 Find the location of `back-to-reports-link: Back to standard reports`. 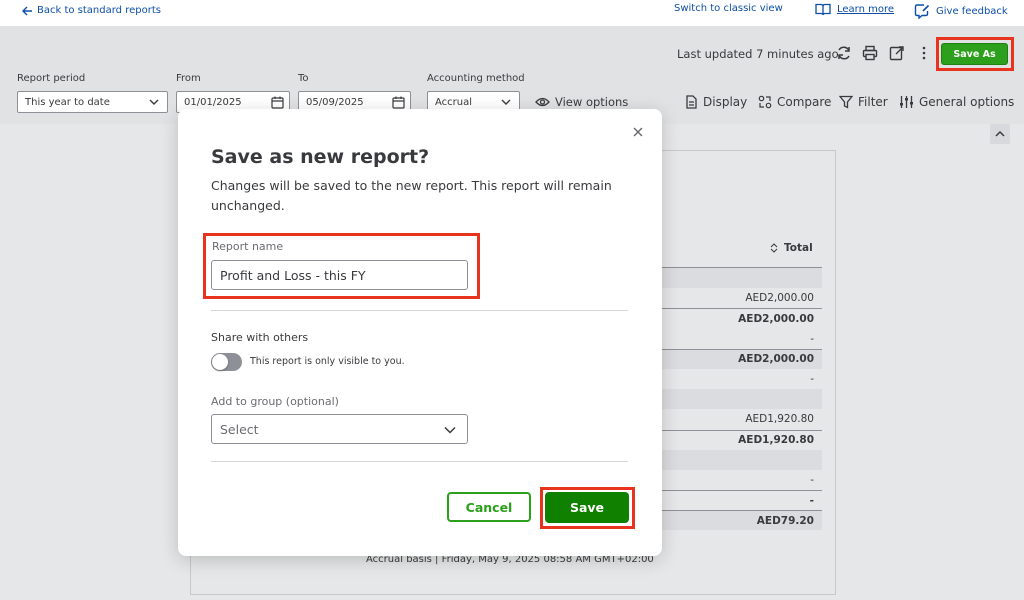

back-to-reports-link: Back to standard reports is located at coordinates (91, 10).